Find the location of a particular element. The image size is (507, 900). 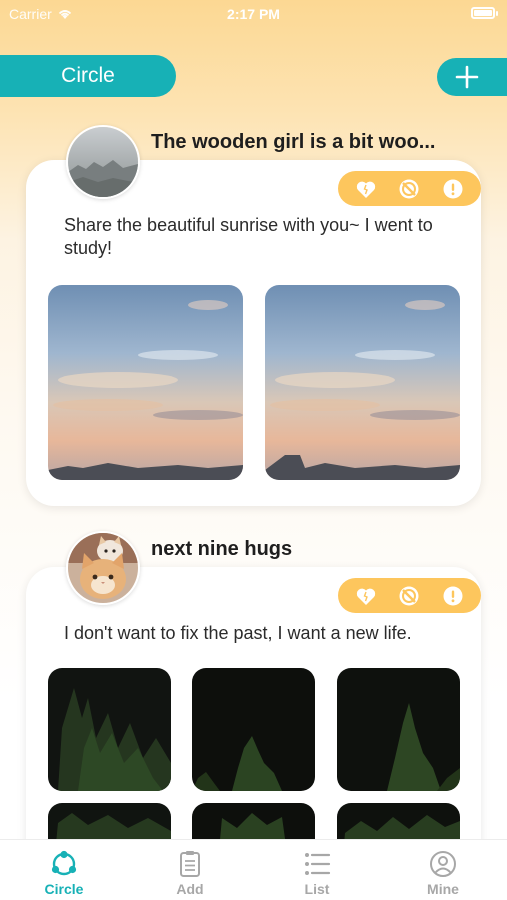

circle-network-icon is located at coordinates (64, 863).